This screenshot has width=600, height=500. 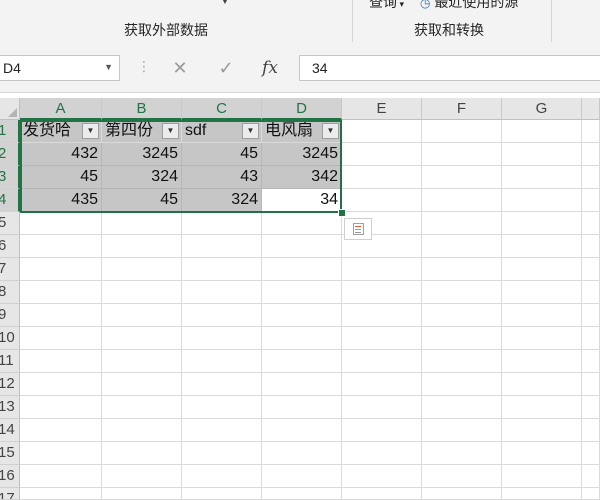 What do you see at coordinates (469, 6) in the screenshot?
I see `recent-sources-button: ◷ 最近使用的源` at bounding box center [469, 6].